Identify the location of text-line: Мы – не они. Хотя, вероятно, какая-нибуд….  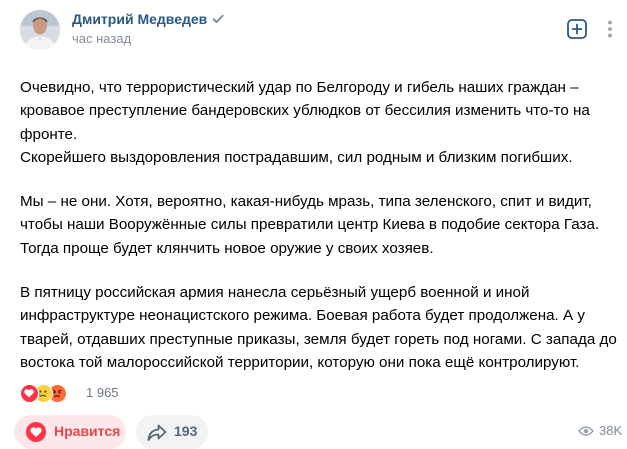
(306, 202).